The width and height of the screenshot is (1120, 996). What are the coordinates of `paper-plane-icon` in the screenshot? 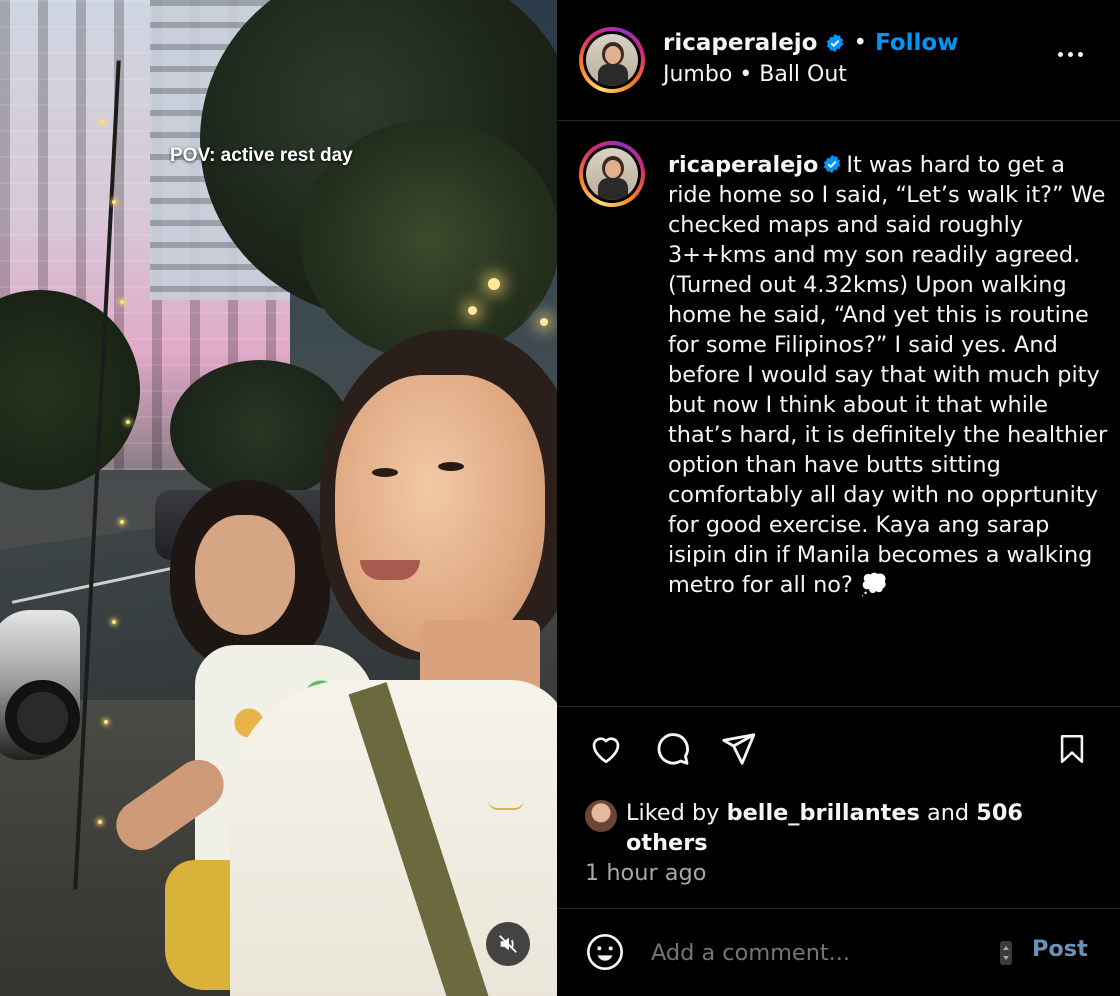 It's located at (739, 749).